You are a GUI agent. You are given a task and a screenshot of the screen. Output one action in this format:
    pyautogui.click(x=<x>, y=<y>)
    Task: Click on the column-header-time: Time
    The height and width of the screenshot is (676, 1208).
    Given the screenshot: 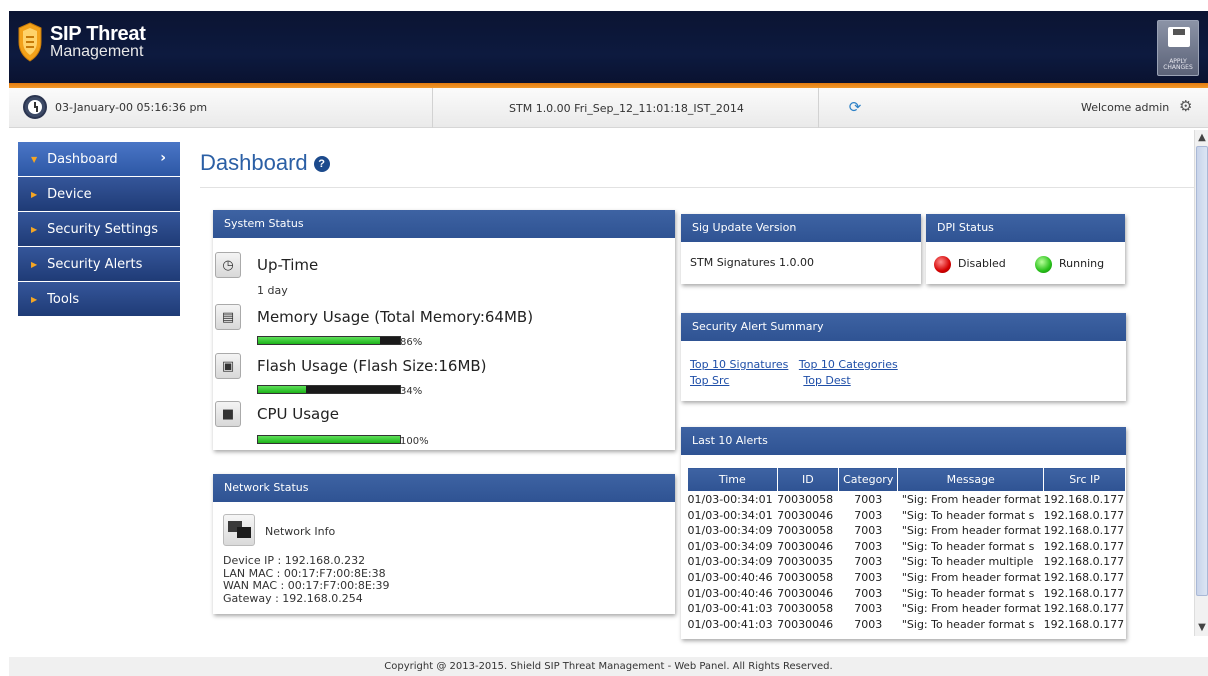 What is the action you would take?
    pyautogui.click(x=732, y=479)
    